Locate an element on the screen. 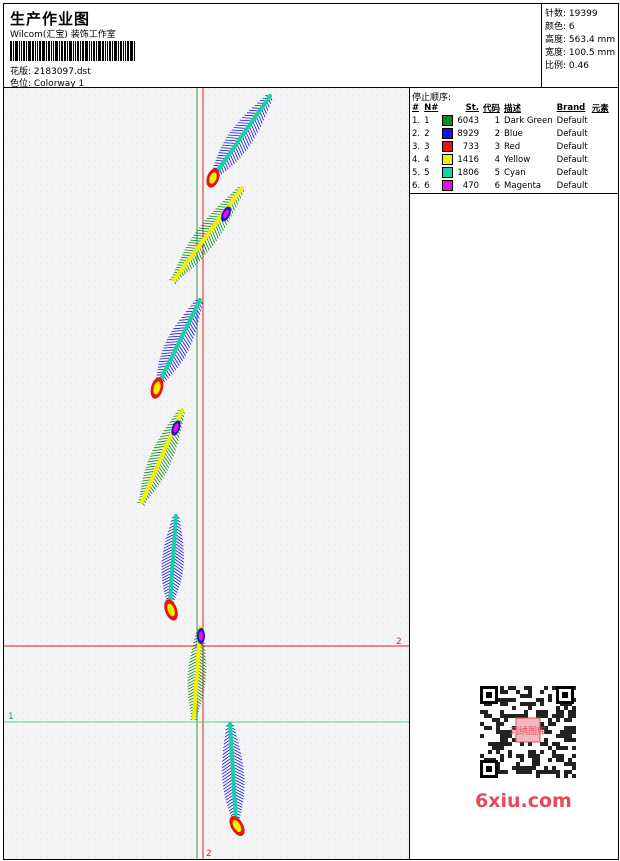 This screenshot has height=861, width=620. row-code: 3 is located at coordinates (497, 146).